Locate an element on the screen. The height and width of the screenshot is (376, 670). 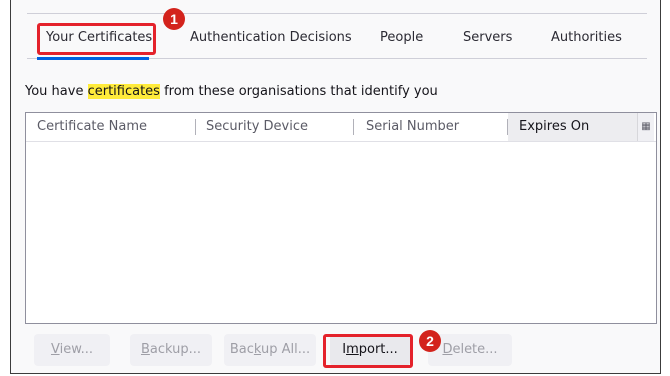
selected-tab-indicator is located at coordinates (93, 58).